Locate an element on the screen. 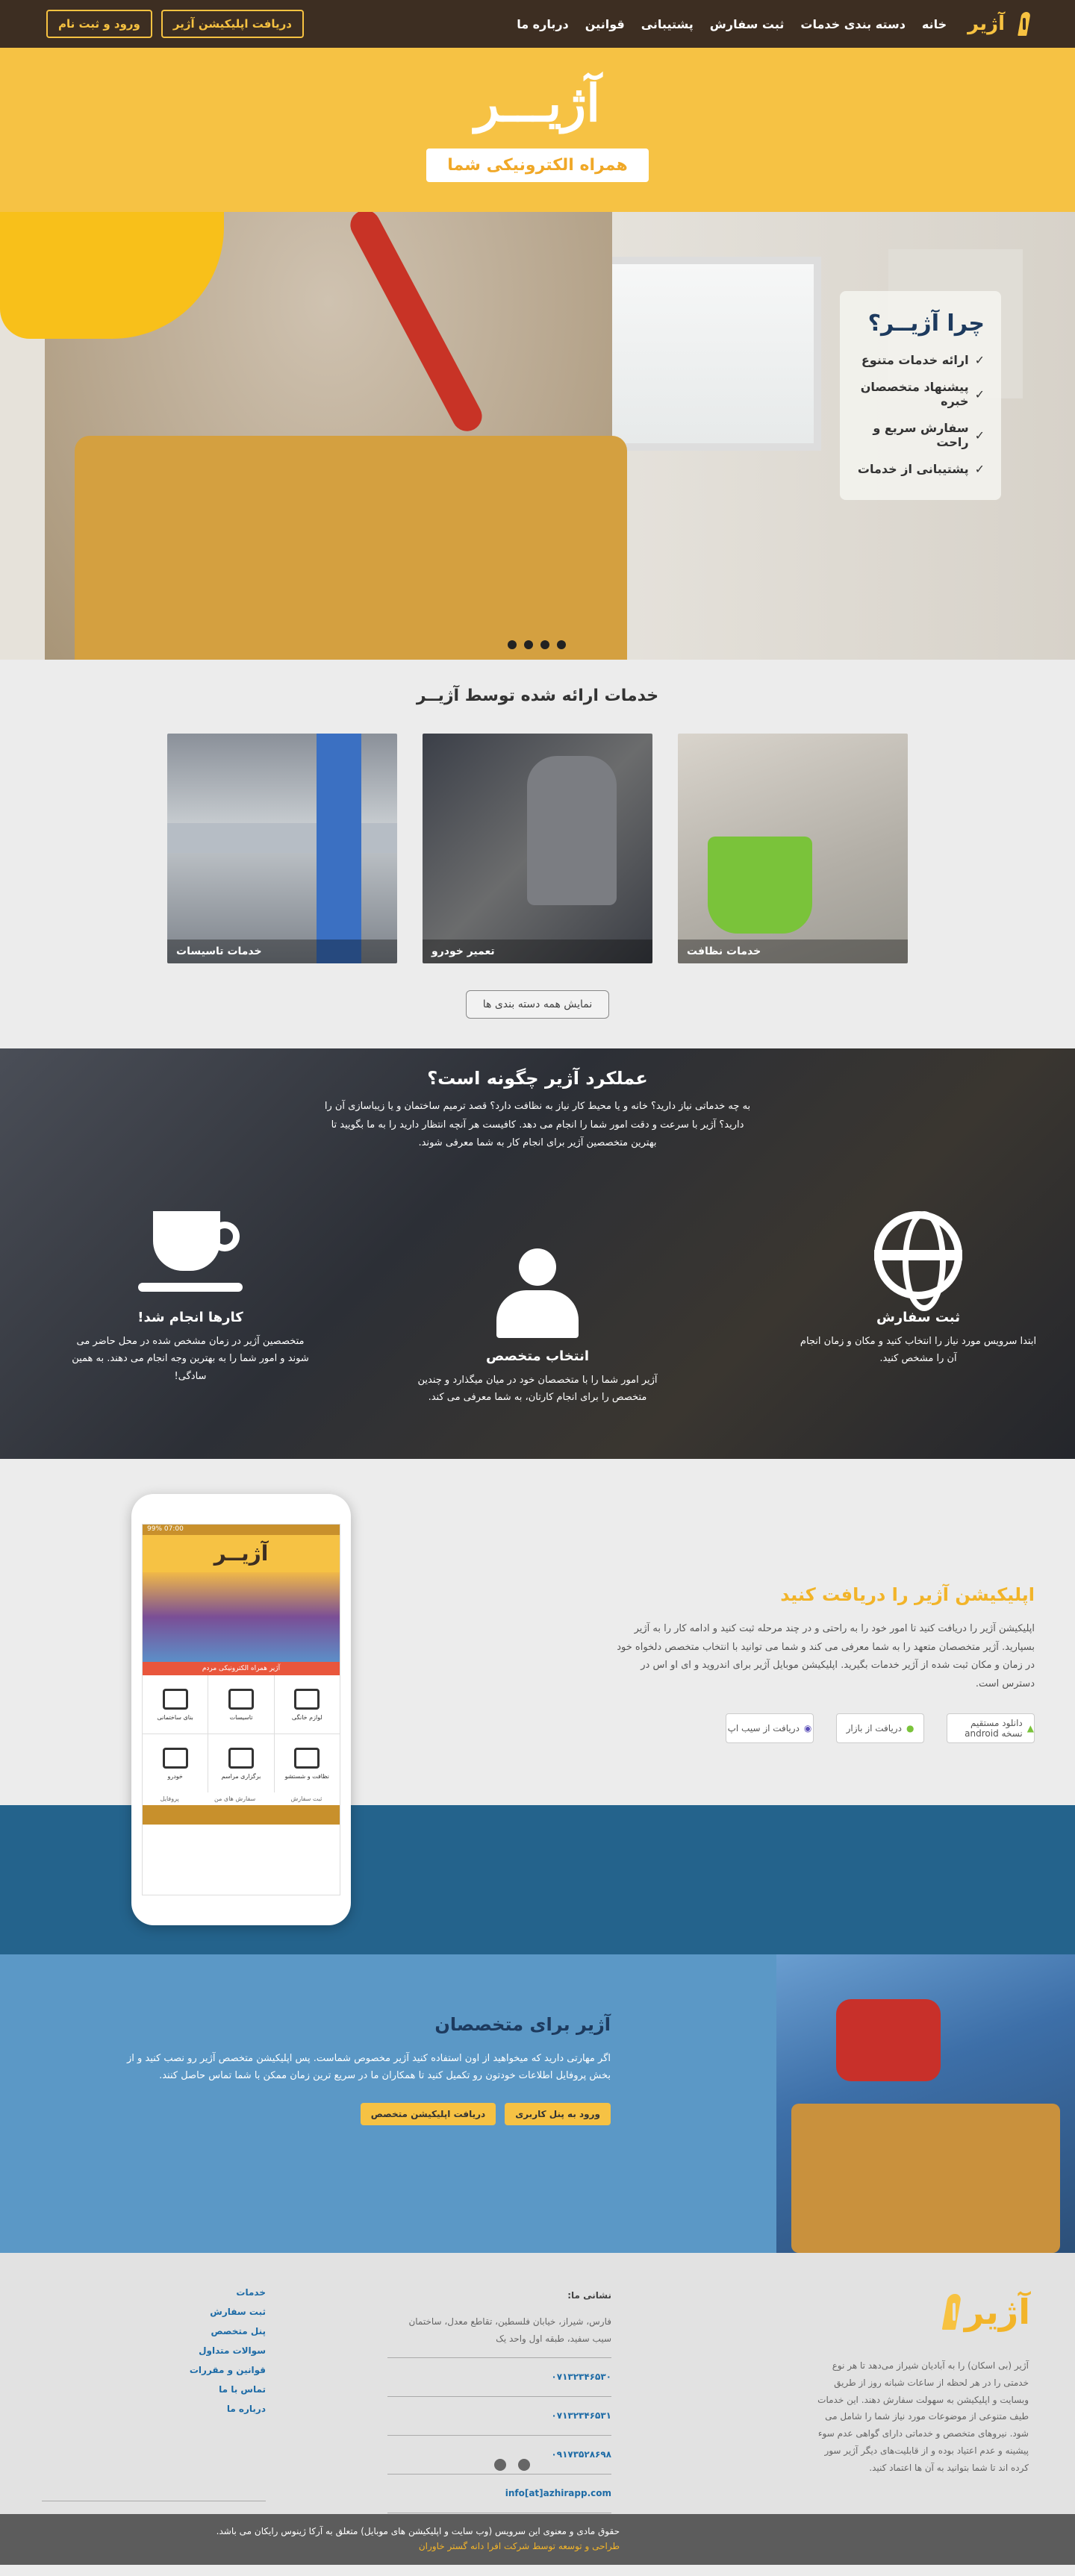 This screenshot has width=1075, height=2576. tool-belt-image is located at coordinates (925, 2178).